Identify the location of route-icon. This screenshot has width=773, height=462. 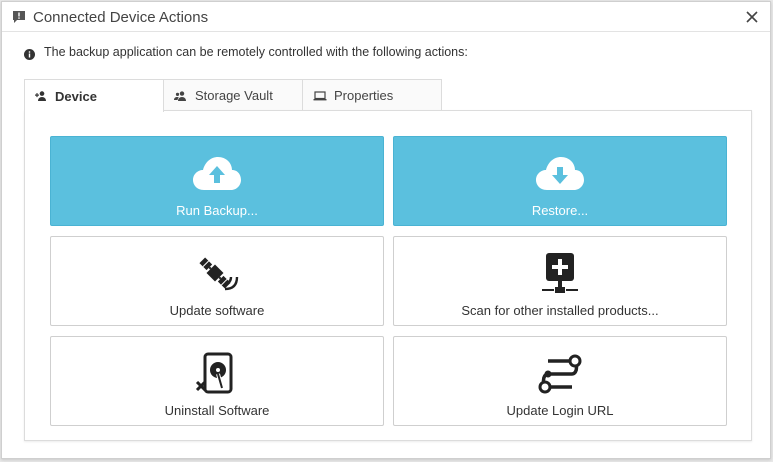
(560, 374).